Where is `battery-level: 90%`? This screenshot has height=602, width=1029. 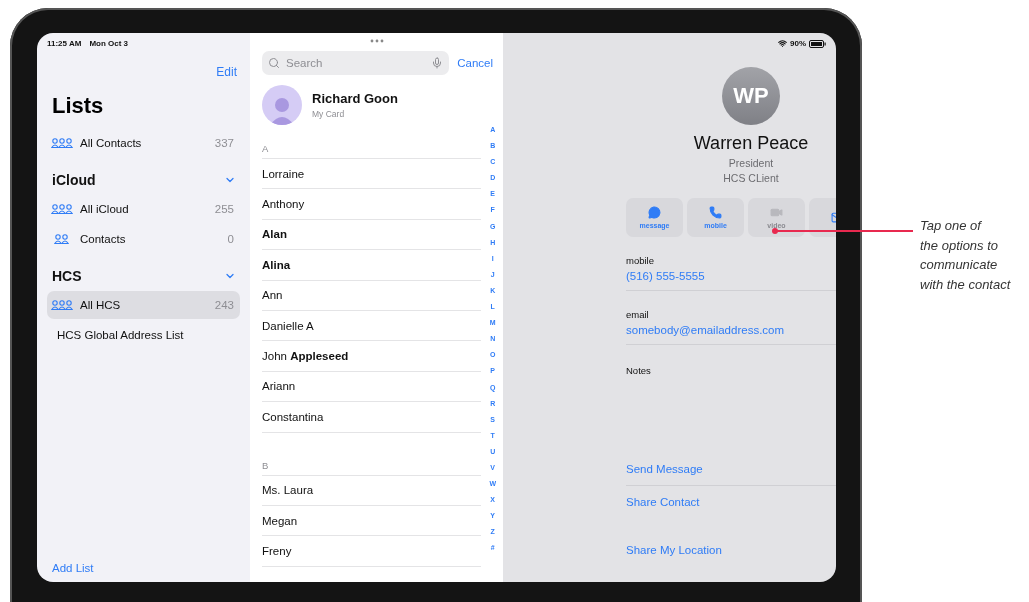
battery-level: 90% is located at coordinates (798, 43).